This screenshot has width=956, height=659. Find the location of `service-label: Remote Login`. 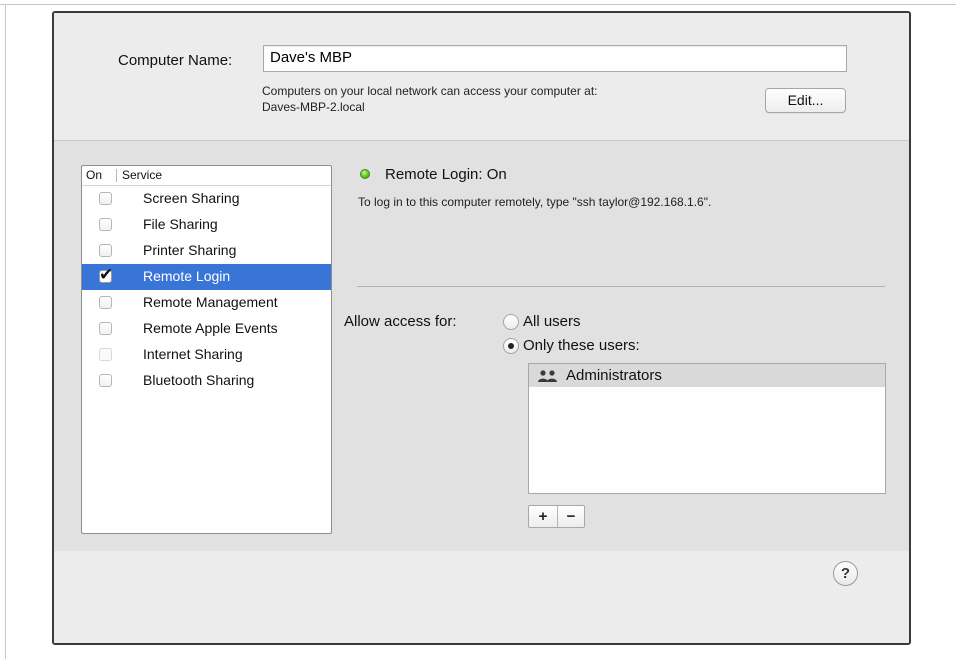

service-label: Remote Login is located at coordinates (187, 276).